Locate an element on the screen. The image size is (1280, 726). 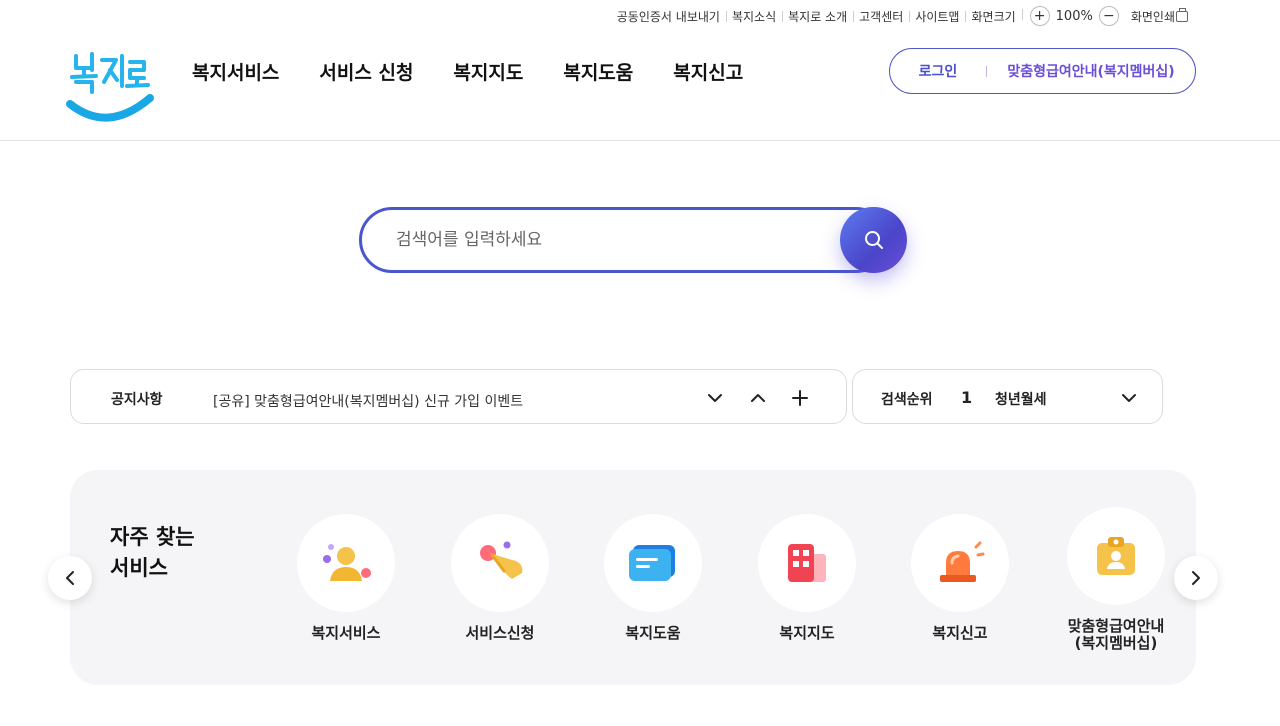
chevron-left-icon is located at coordinates (70, 578).